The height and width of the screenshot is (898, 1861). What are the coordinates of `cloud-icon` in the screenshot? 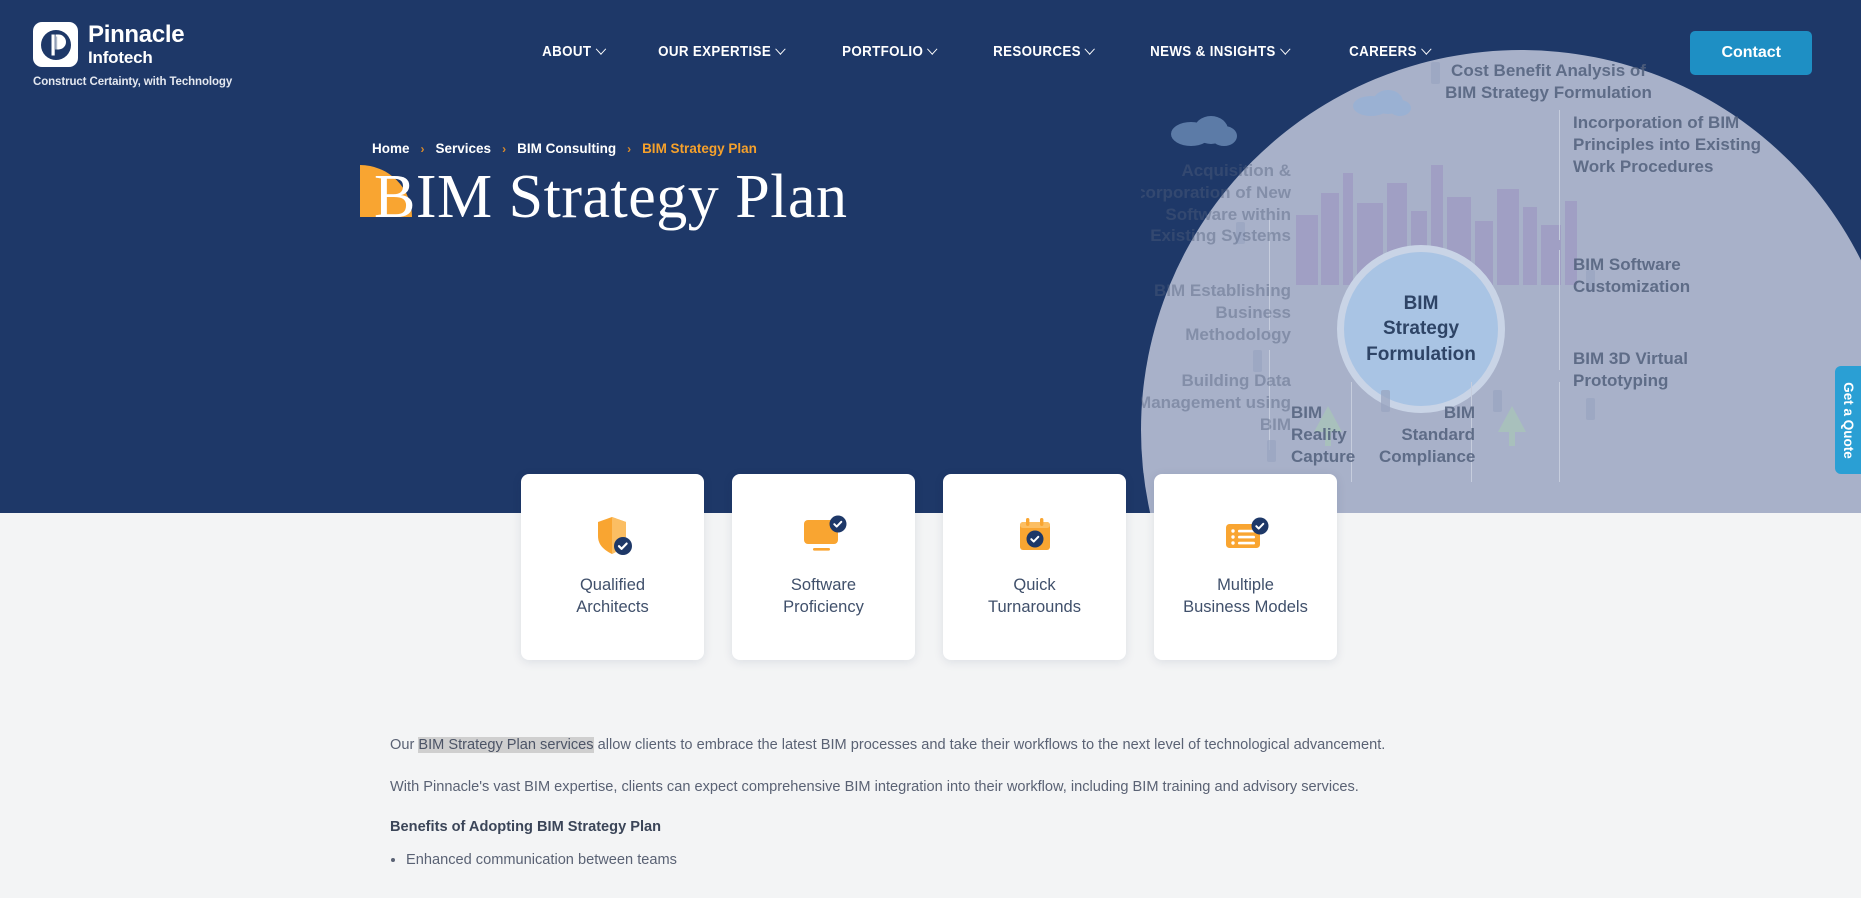 It's located at (1204, 131).